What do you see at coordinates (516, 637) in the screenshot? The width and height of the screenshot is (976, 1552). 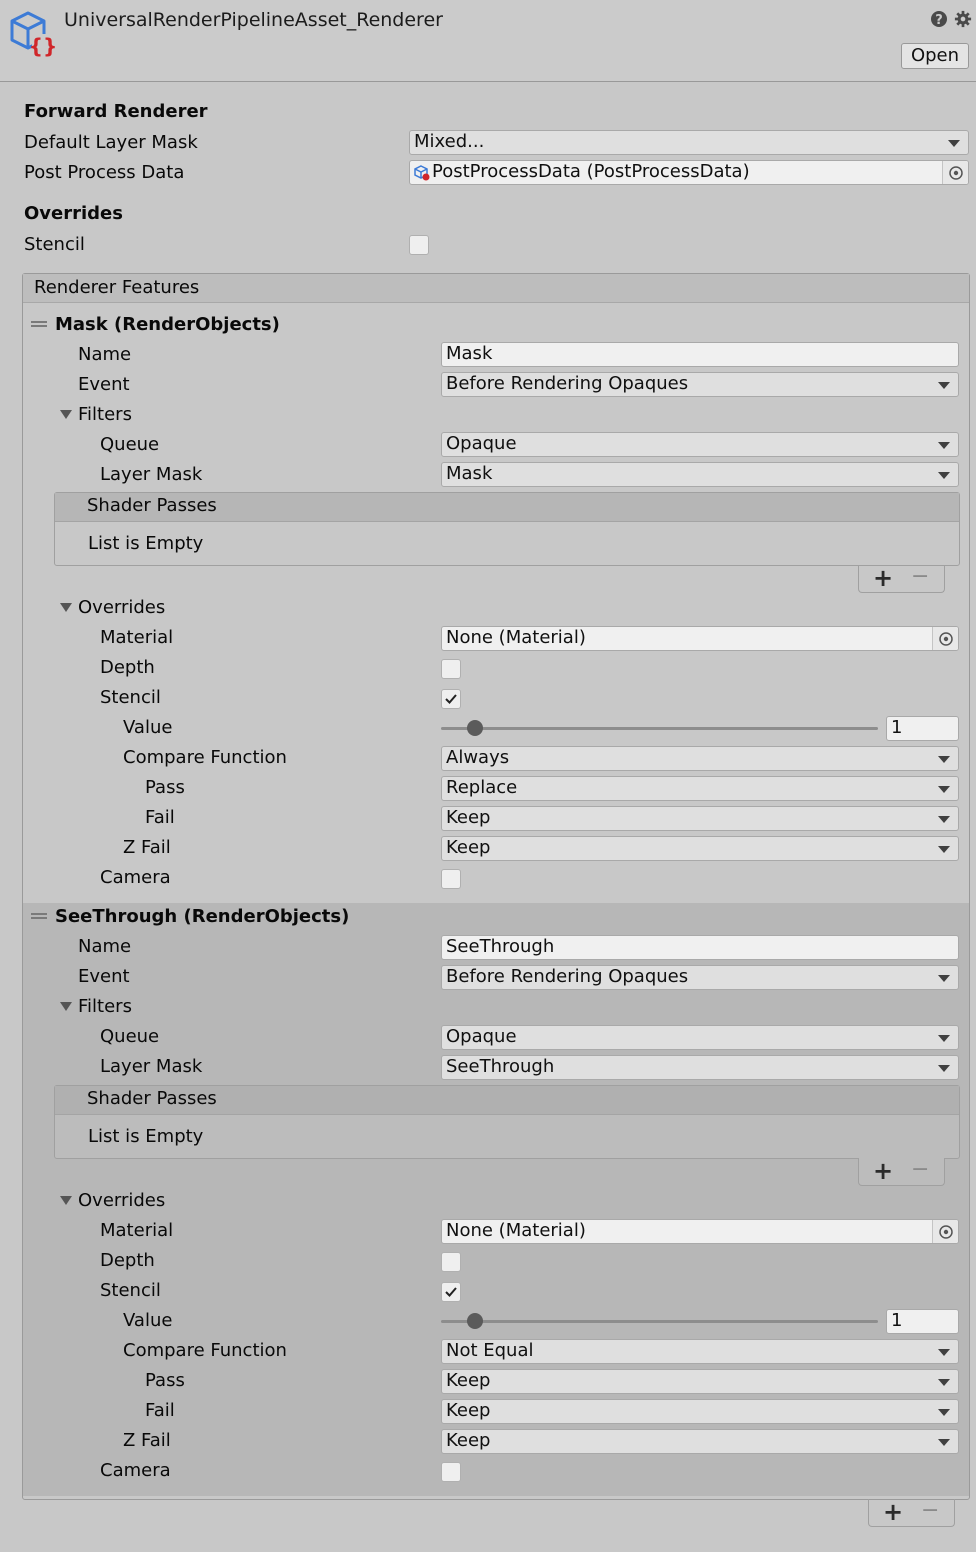 I see `material-value: None (Material)` at bounding box center [516, 637].